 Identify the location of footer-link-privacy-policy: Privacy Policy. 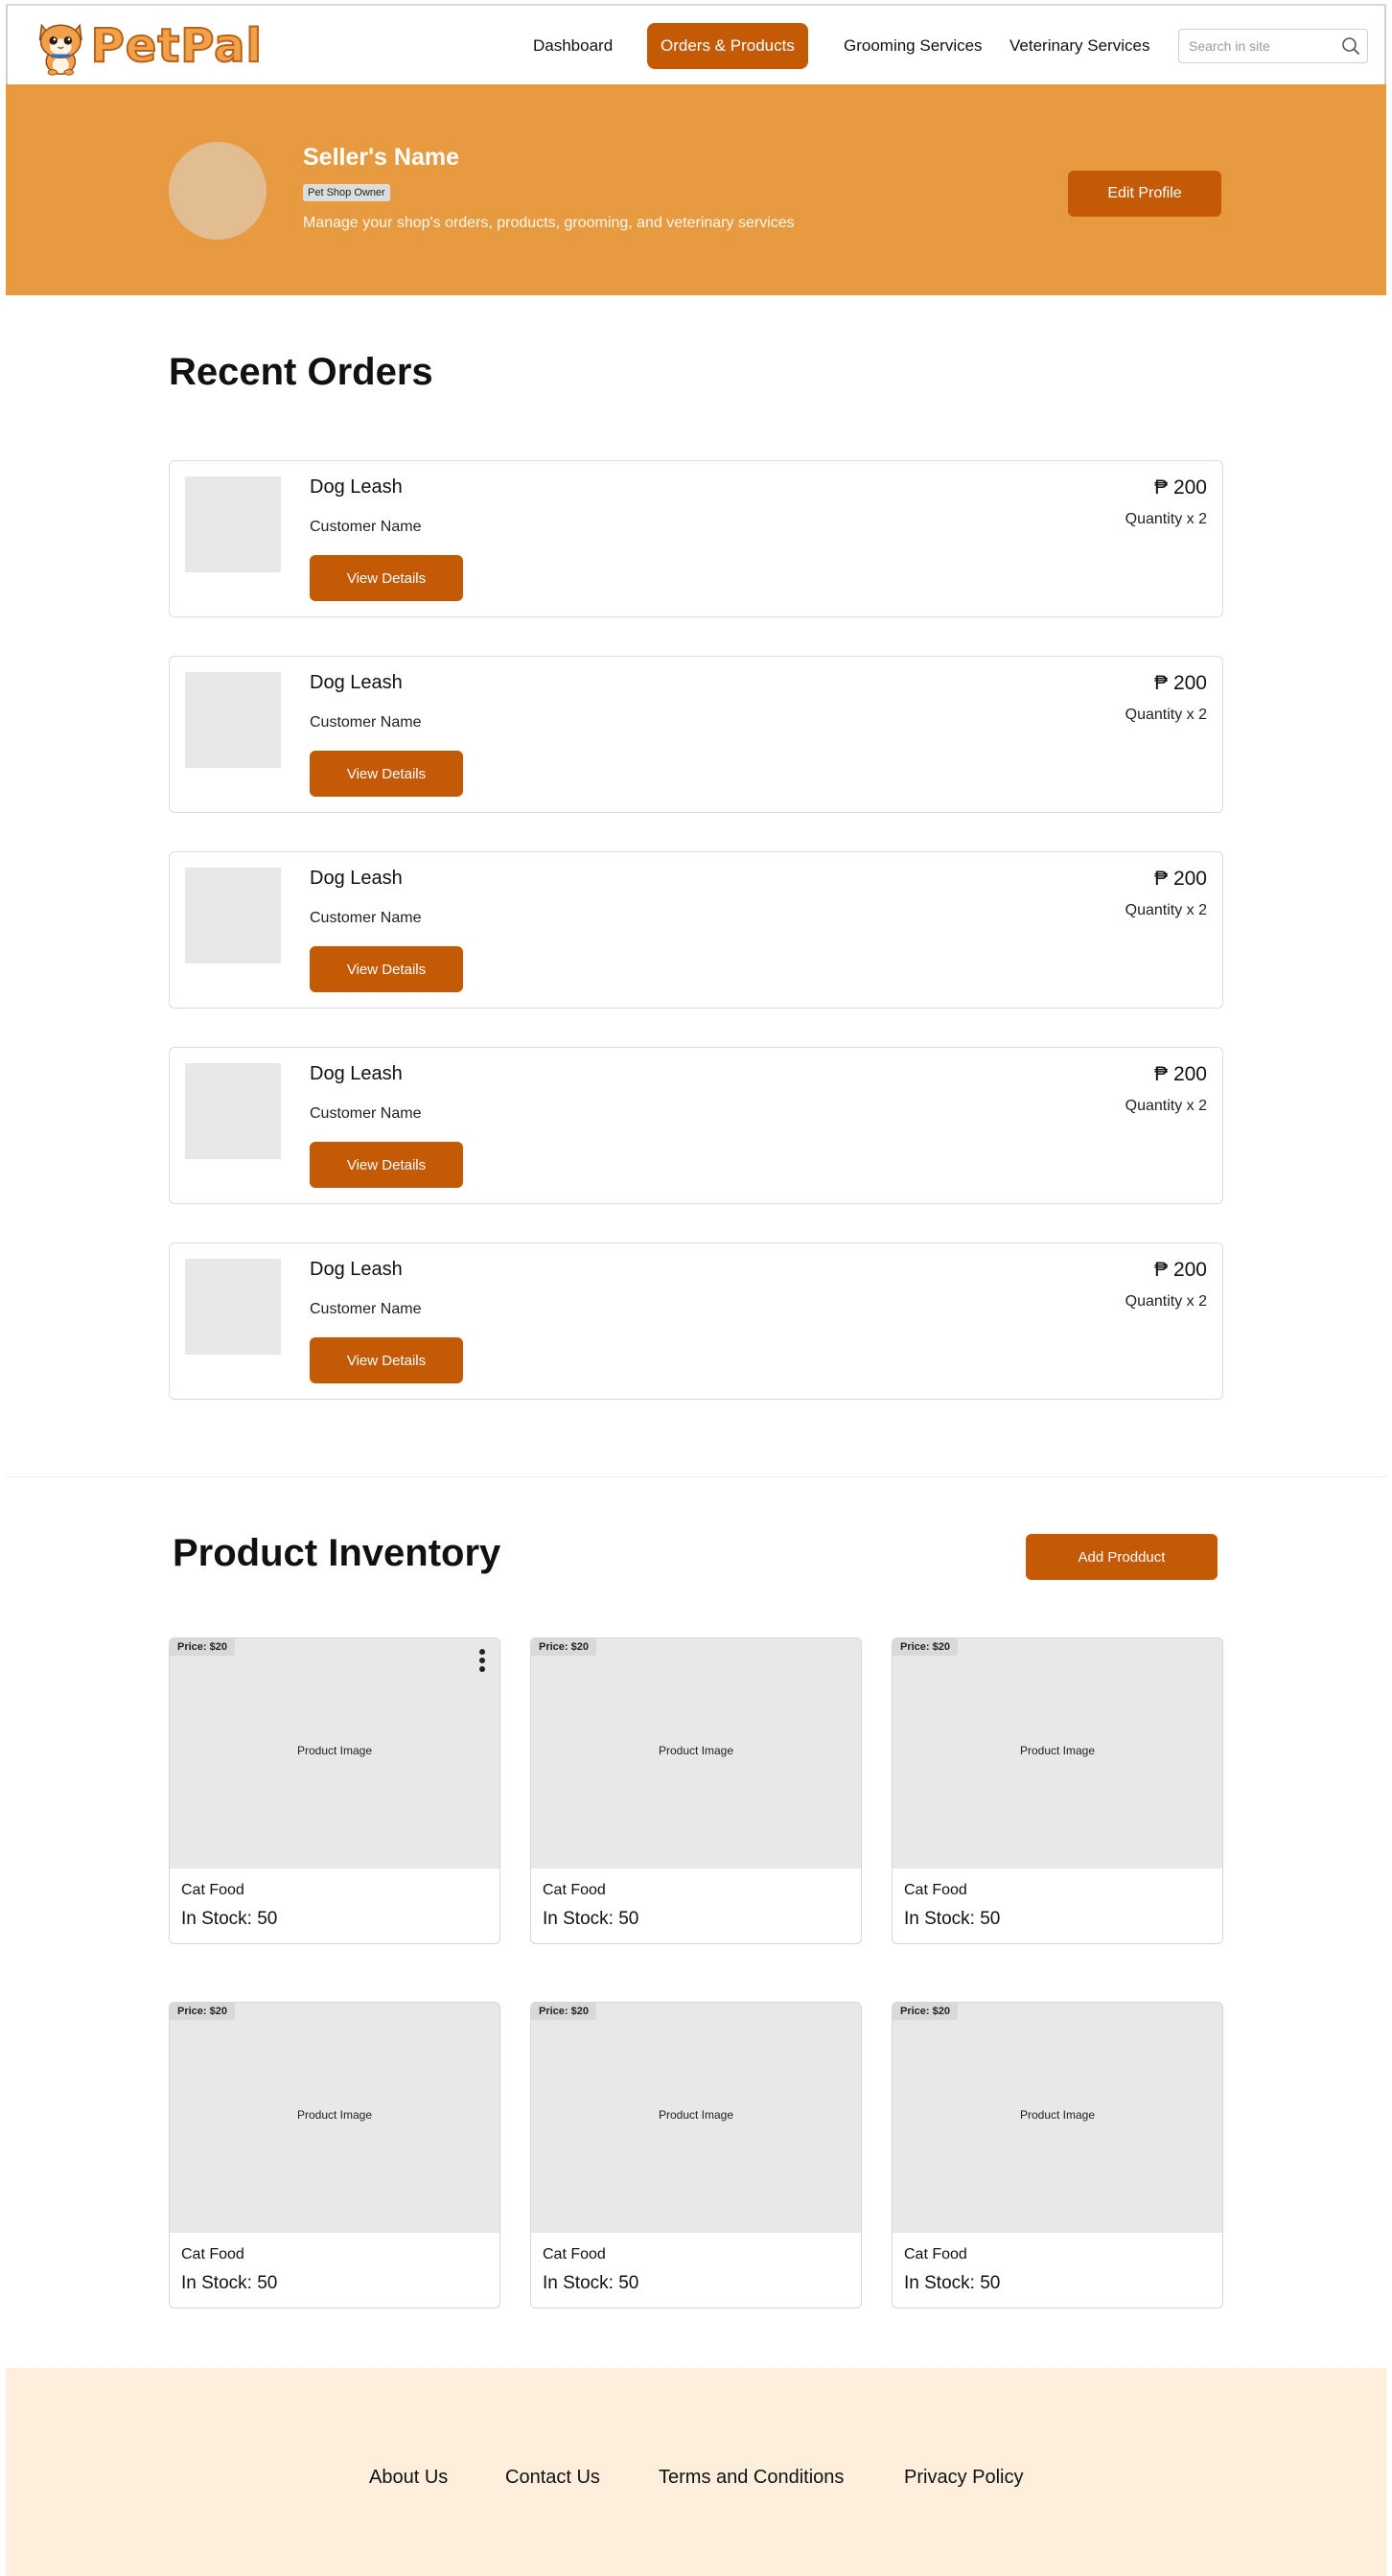
(964, 2478).